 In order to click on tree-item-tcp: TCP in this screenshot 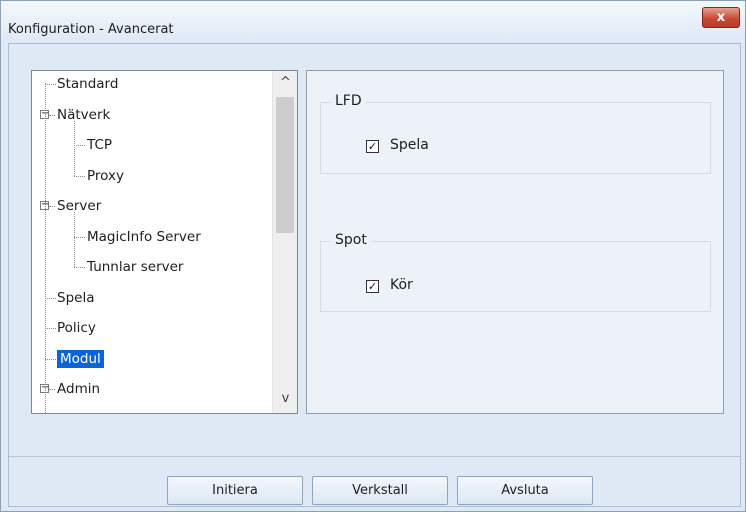, I will do `click(99, 145)`.